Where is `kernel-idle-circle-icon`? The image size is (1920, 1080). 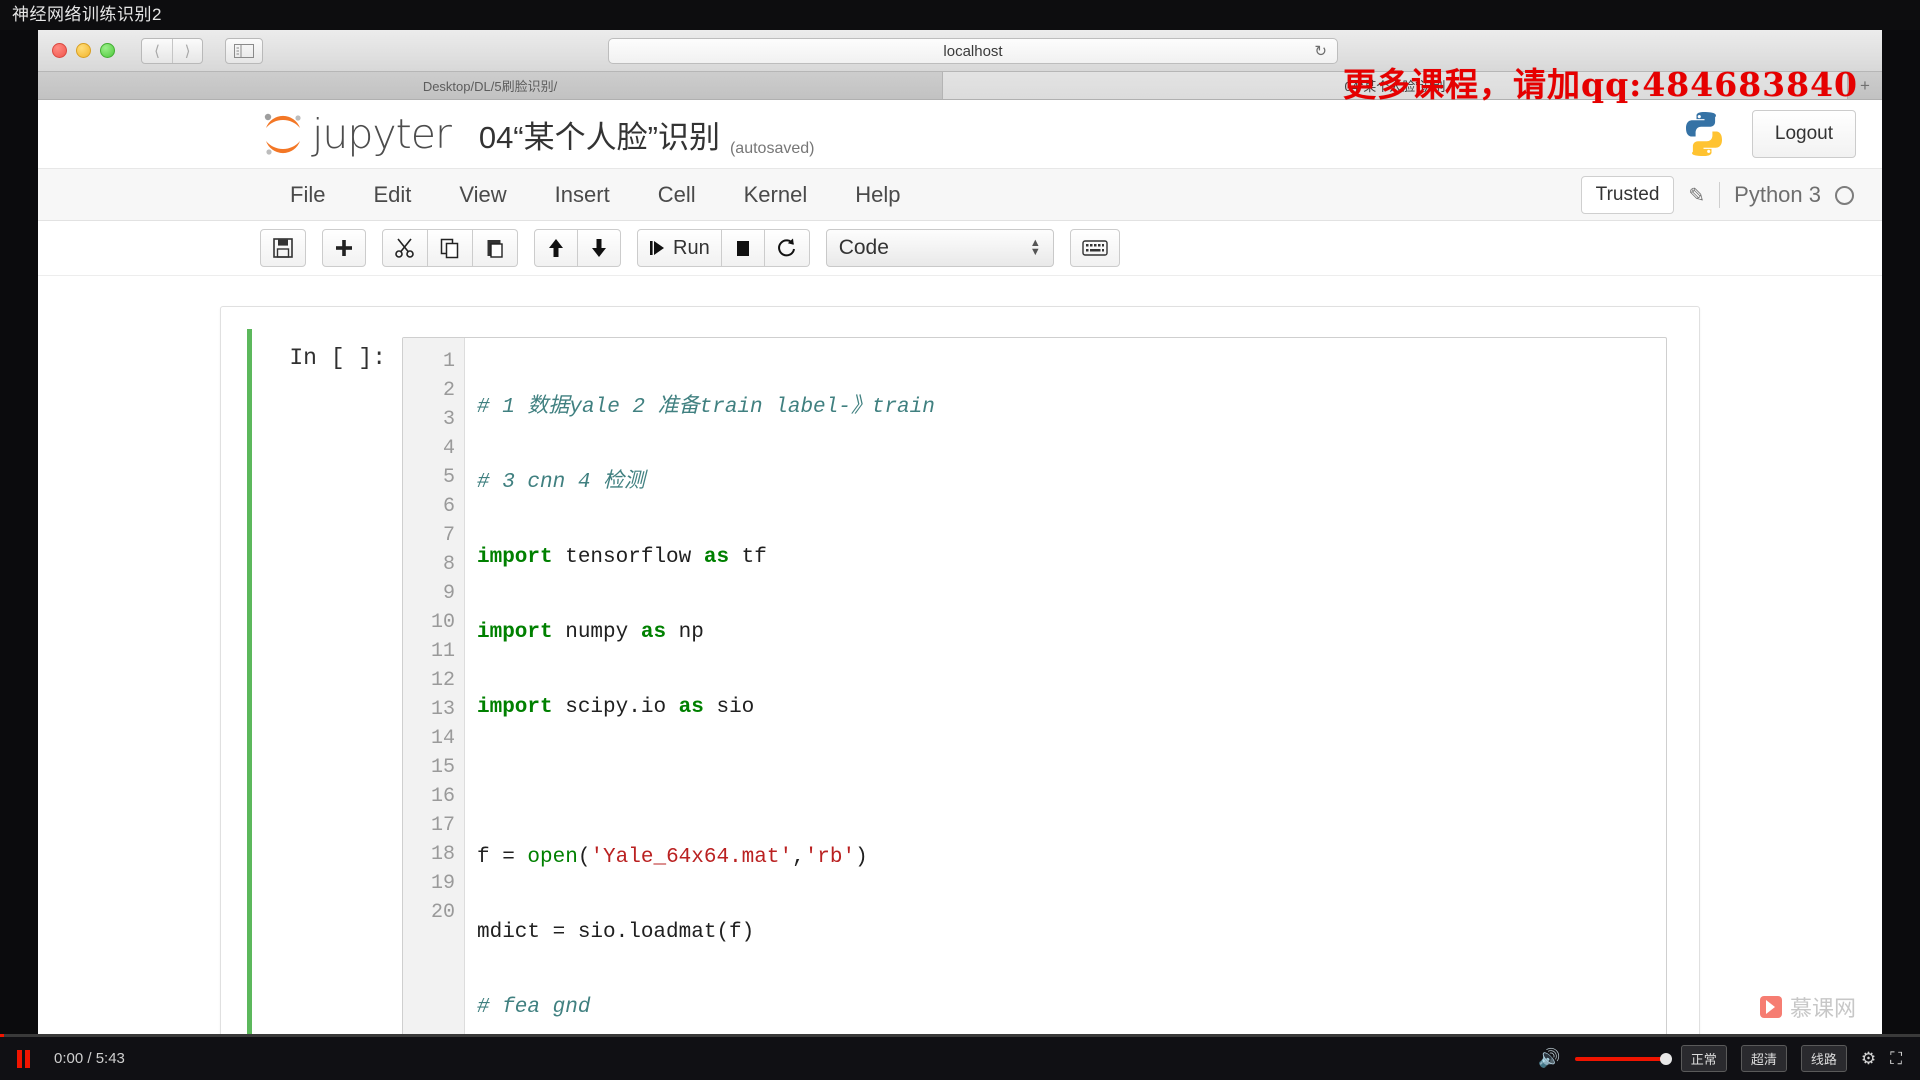 kernel-idle-circle-icon is located at coordinates (1844, 195).